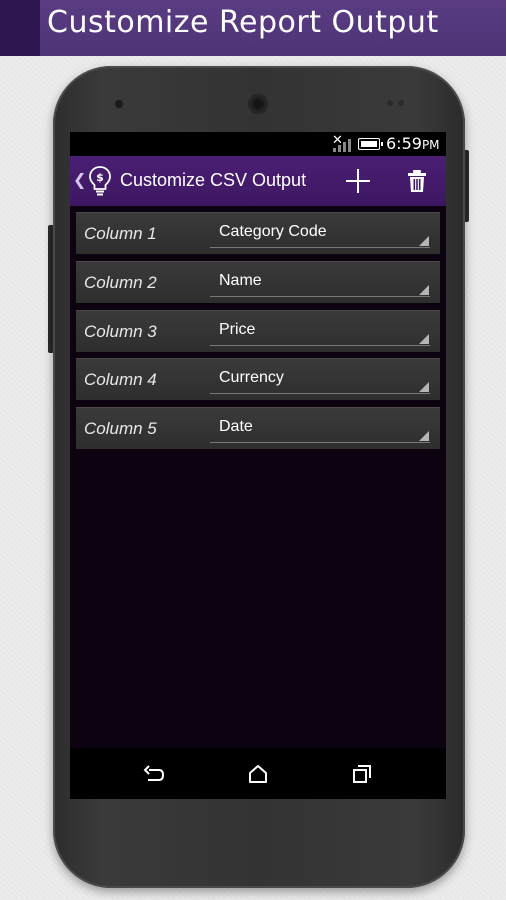  I want to click on nav-recents-button, so click(362, 774).